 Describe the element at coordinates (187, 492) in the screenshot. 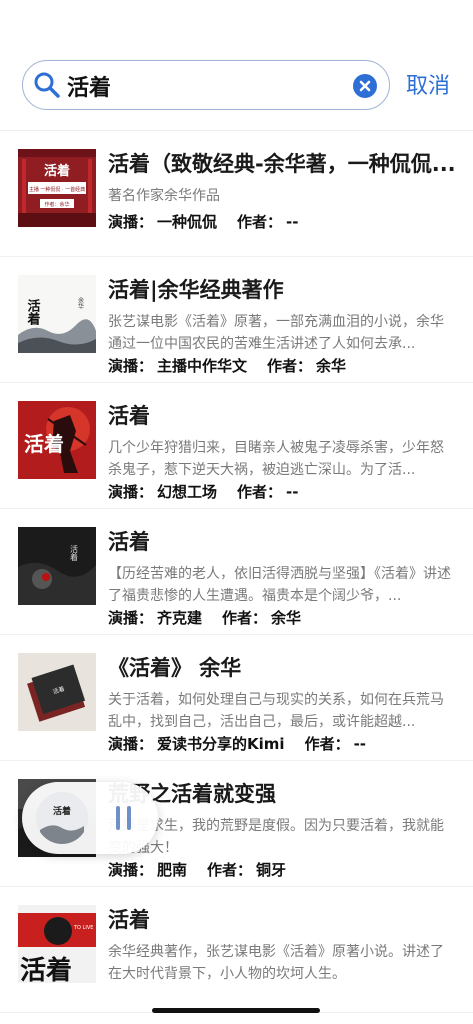

I see `narrator: 幻想工场` at that location.